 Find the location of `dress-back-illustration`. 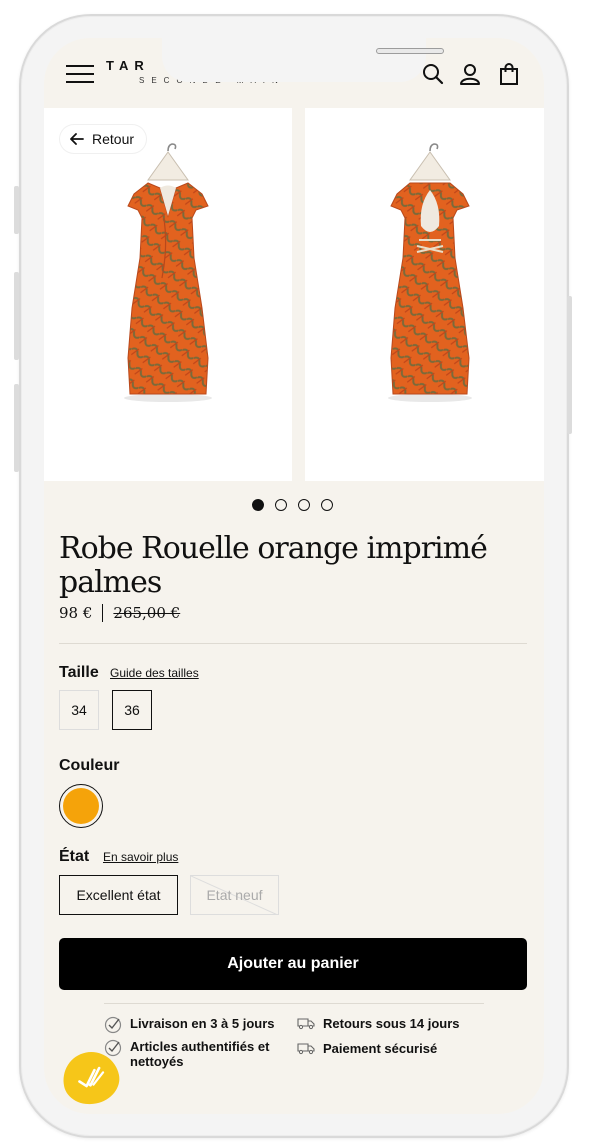

dress-back-illustration is located at coordinates (430, 272).